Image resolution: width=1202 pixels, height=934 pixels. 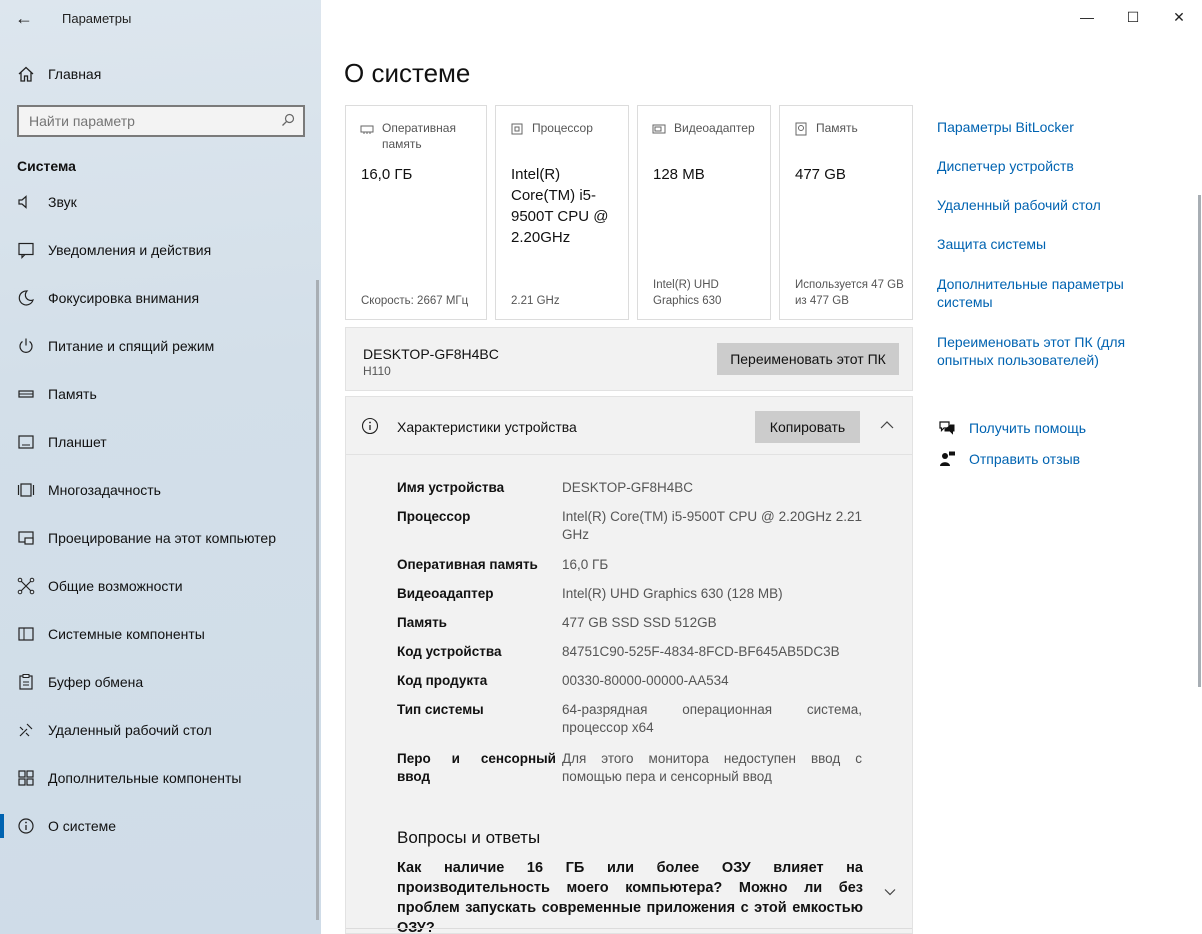 I want to click on rename-pc-button: Переименовать этот ПК, so click(x=808, y=359).